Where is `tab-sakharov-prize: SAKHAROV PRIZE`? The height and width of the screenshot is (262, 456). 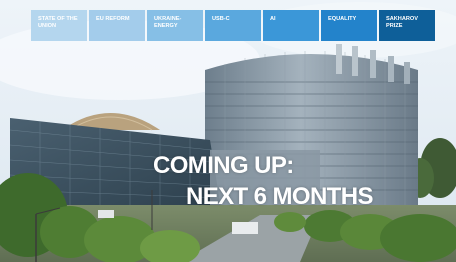 tab-sakharov-prize: SAKHAROV PRIZE is located at coordinates (407, 25).